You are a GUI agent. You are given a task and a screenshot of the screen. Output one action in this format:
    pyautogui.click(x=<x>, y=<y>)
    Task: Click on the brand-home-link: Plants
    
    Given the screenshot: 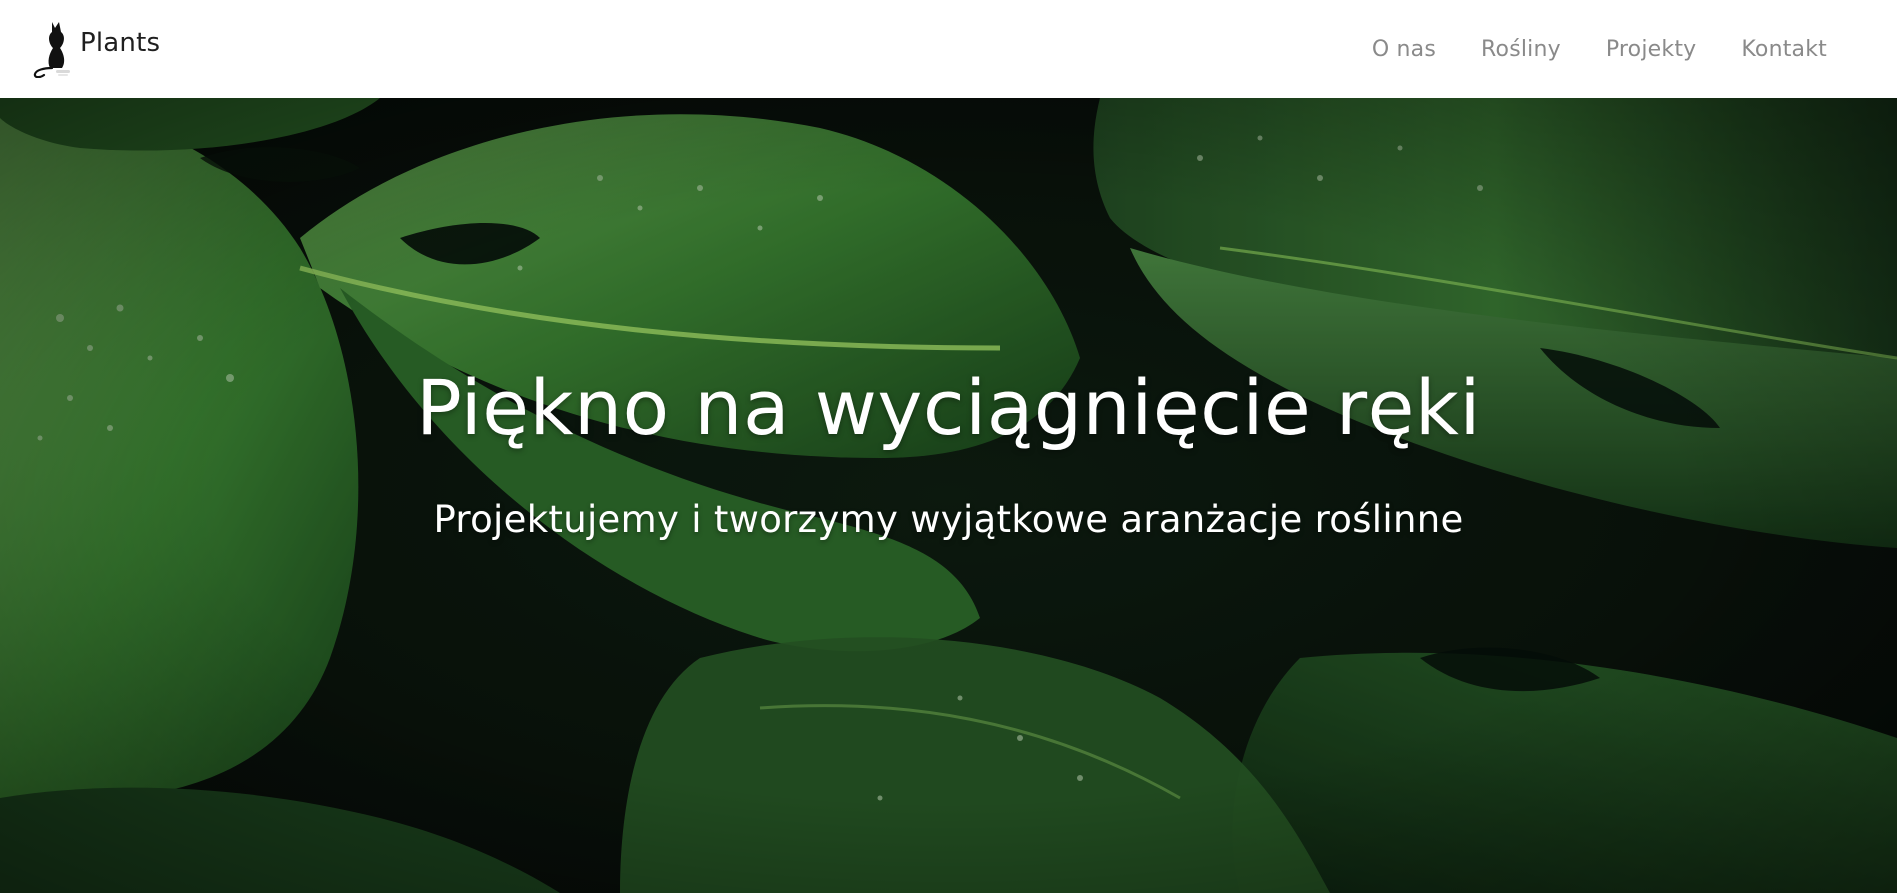 What is the action you would take?
    pyautogui.click(x=95, y=48)
    